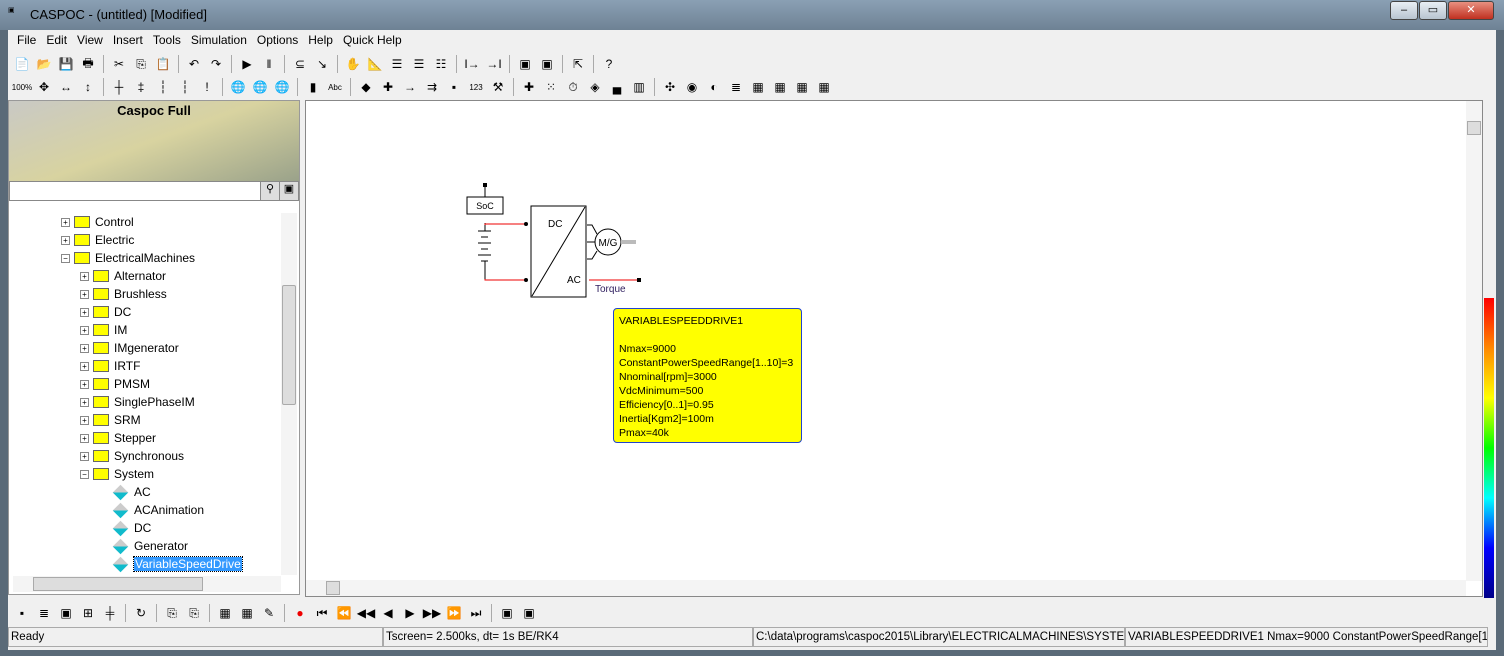 Image resolution: width=1504 pixels, height=656 pixels. What do you see at coordinates (1474, 341) in the screenshot?
I see `canvas-vertical-scrollbar` at bounding box center [1474, 341].